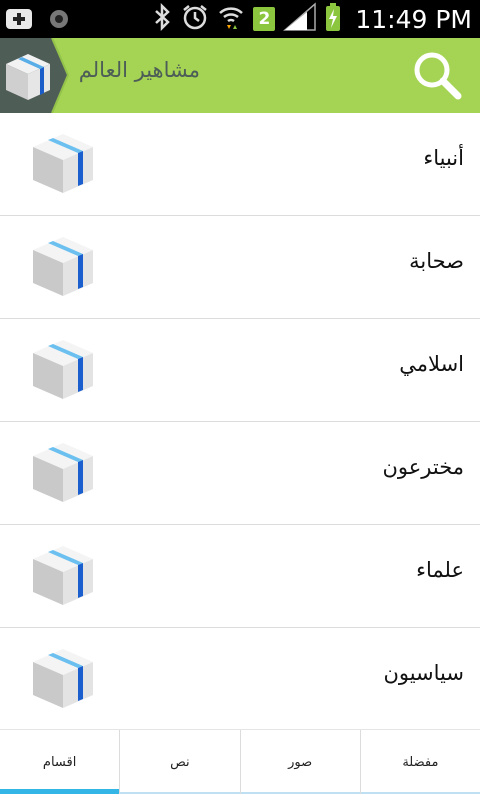 The height and width of the screenshot is (800, 480). I want to click on category-label: علماء, so click(440, 570).